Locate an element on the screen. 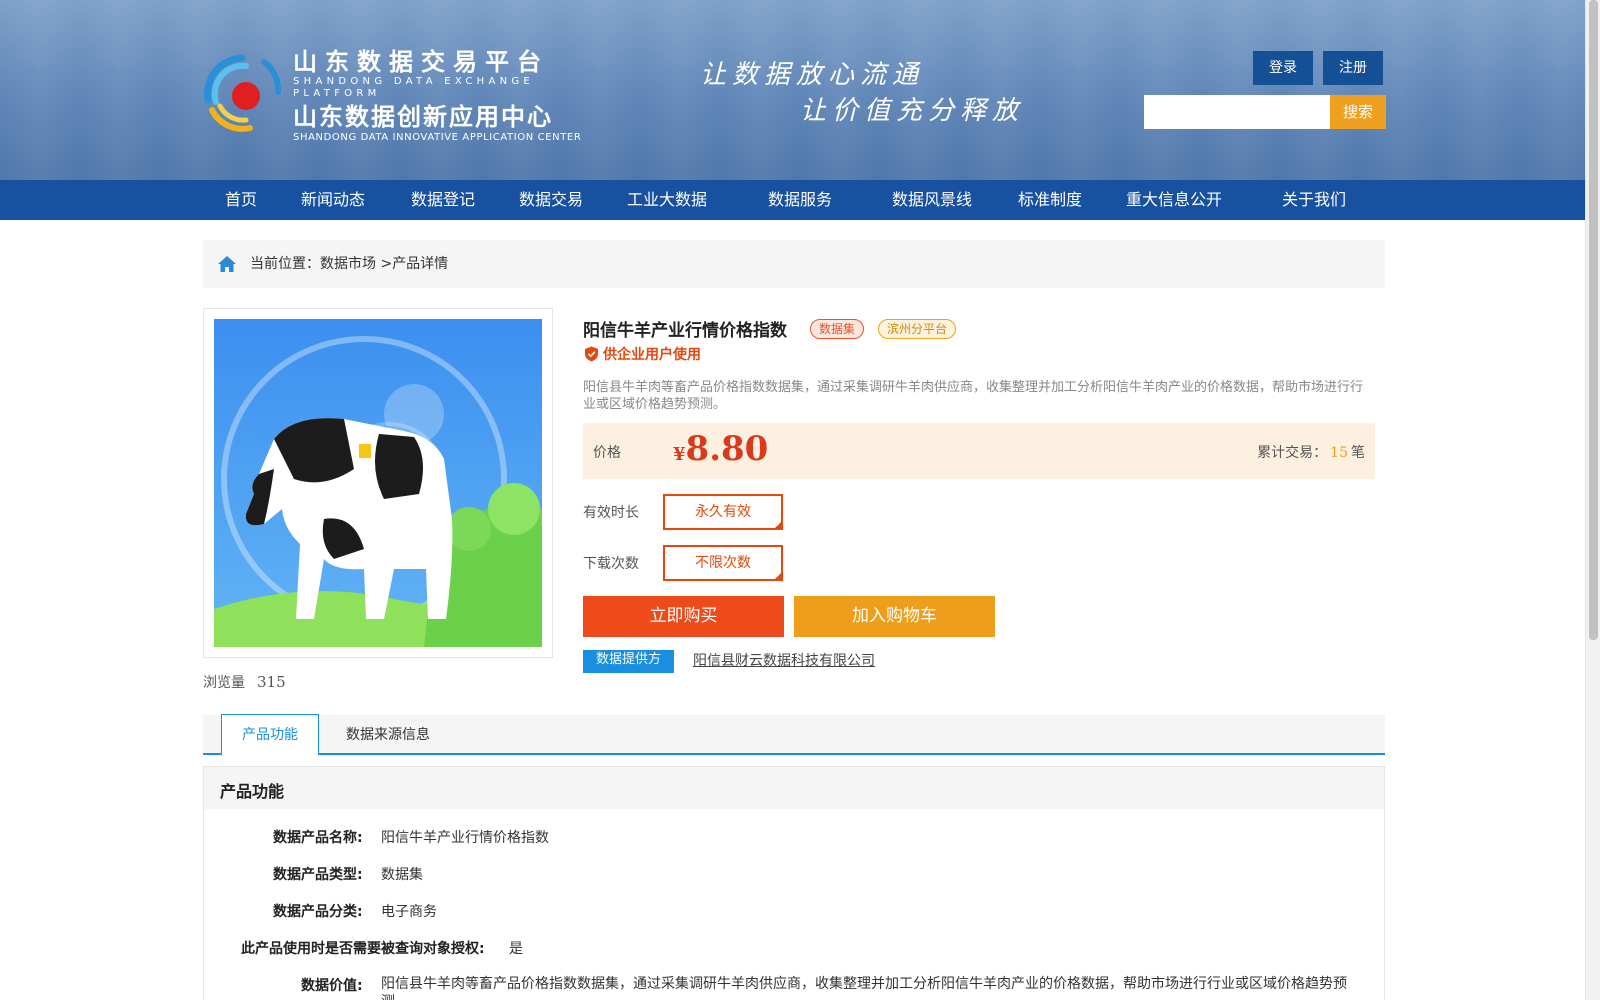 This screenshot has height=1000, width=1600. usage-note: 供企业用户使用 is located at coordinates (652, 355).